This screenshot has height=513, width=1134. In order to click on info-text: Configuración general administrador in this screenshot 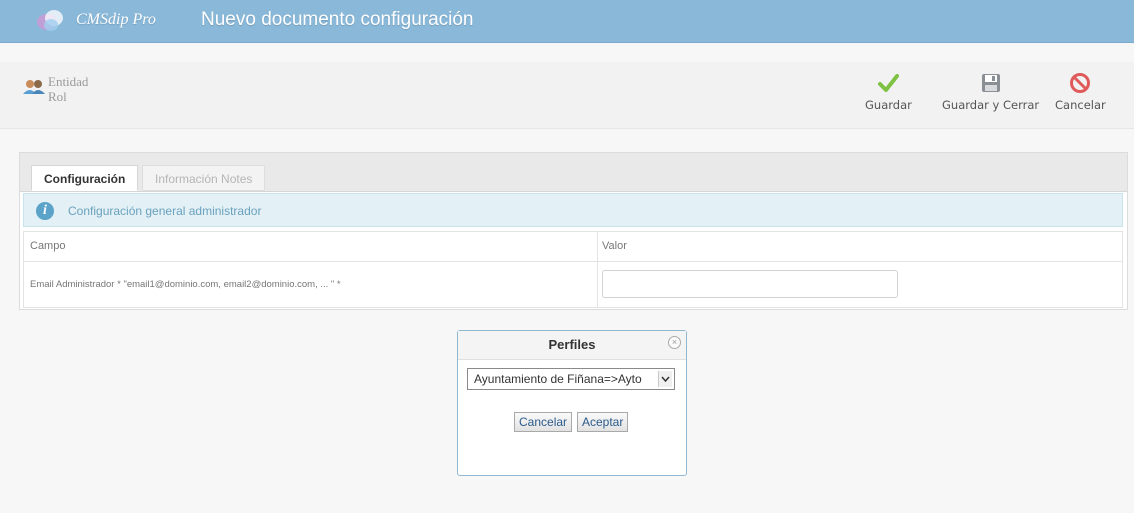, I will do `click(165, 211)`.